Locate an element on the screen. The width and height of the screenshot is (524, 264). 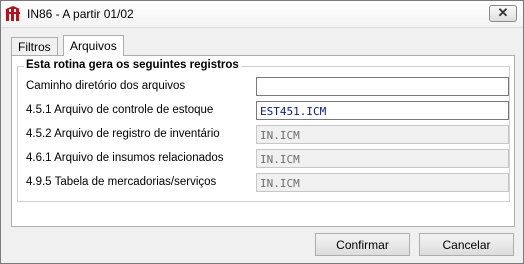
factory-logo-icon is located at coordinates (13, 13).